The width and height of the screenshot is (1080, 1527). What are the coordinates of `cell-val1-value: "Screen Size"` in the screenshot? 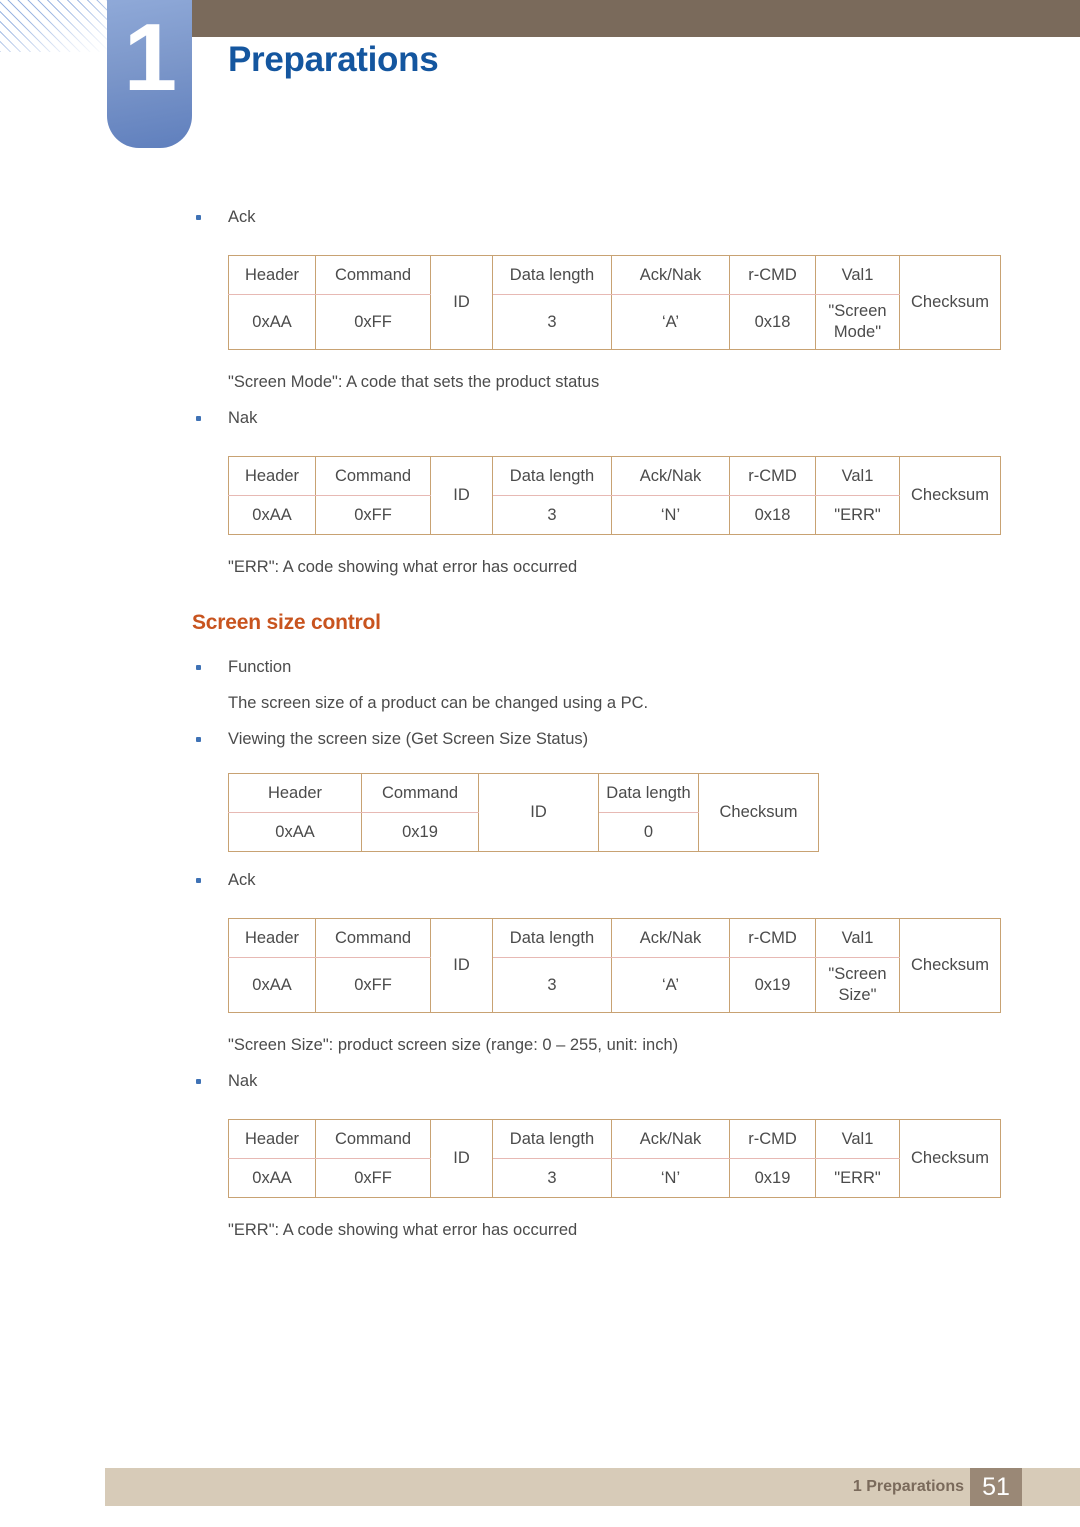 It's located at (857, 985).